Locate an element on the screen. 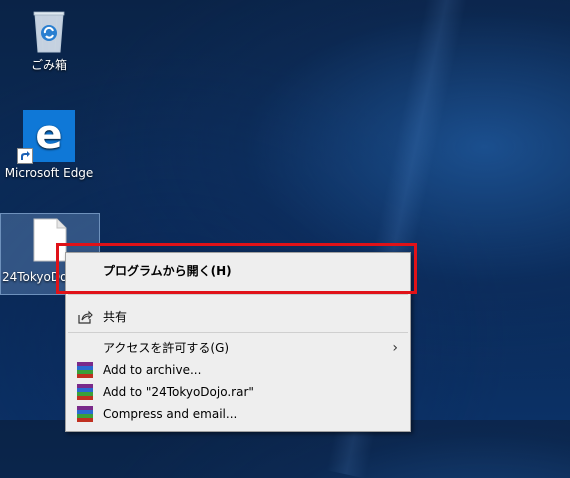  menu-item-add-rar: Add to "24TokyoDojo.rar" is located at coordinates (238, 392).